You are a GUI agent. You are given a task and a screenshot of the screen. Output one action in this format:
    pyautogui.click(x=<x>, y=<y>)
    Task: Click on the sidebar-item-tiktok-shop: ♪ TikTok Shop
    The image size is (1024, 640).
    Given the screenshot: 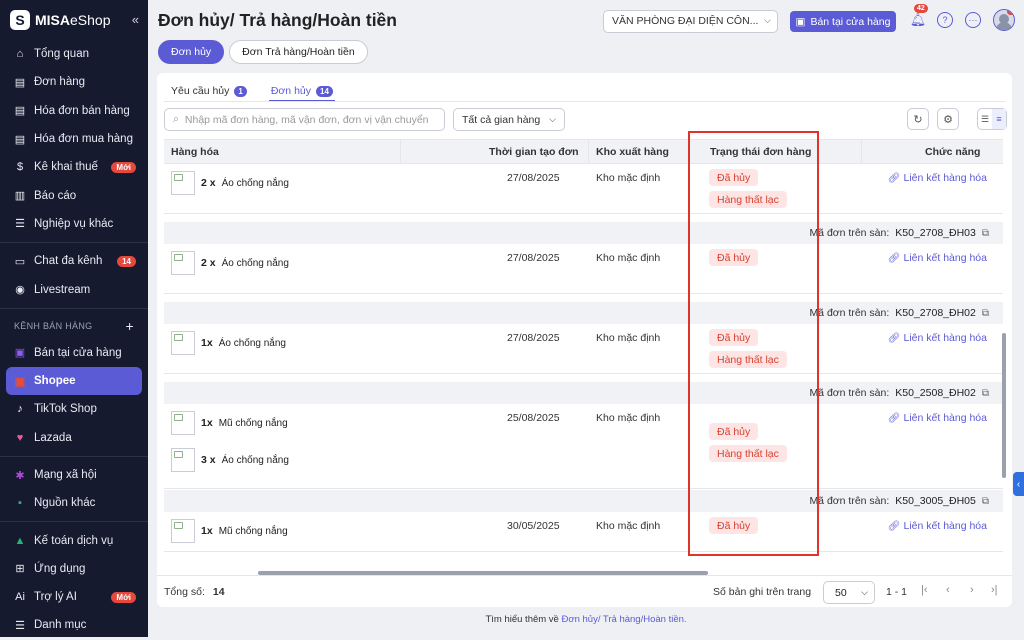 What is the action you would take?
    pyautogui.click(x=74, y=409)
    